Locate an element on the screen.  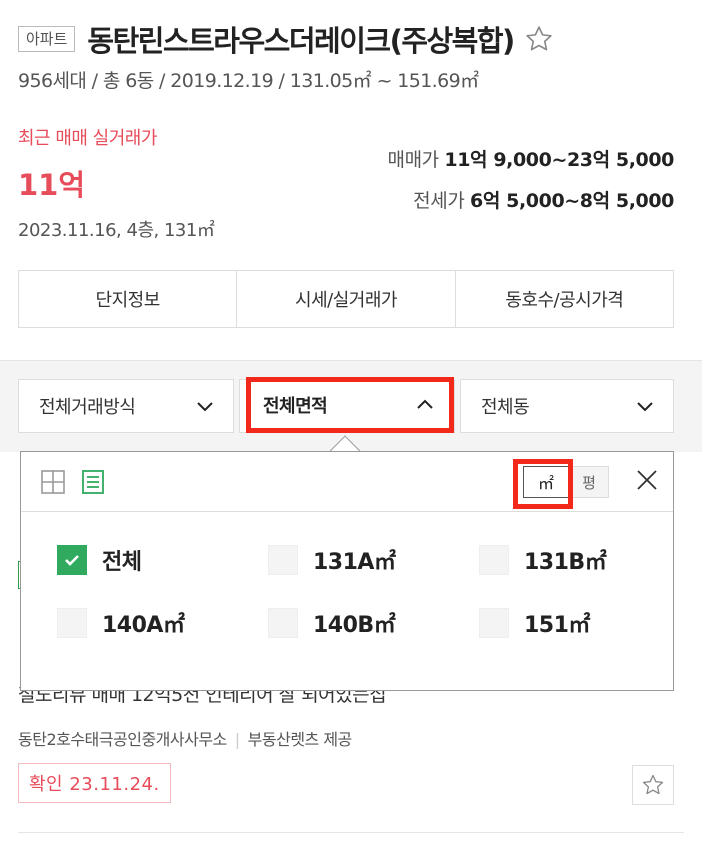
checkmark-icon is located at coordinates (72, 560).